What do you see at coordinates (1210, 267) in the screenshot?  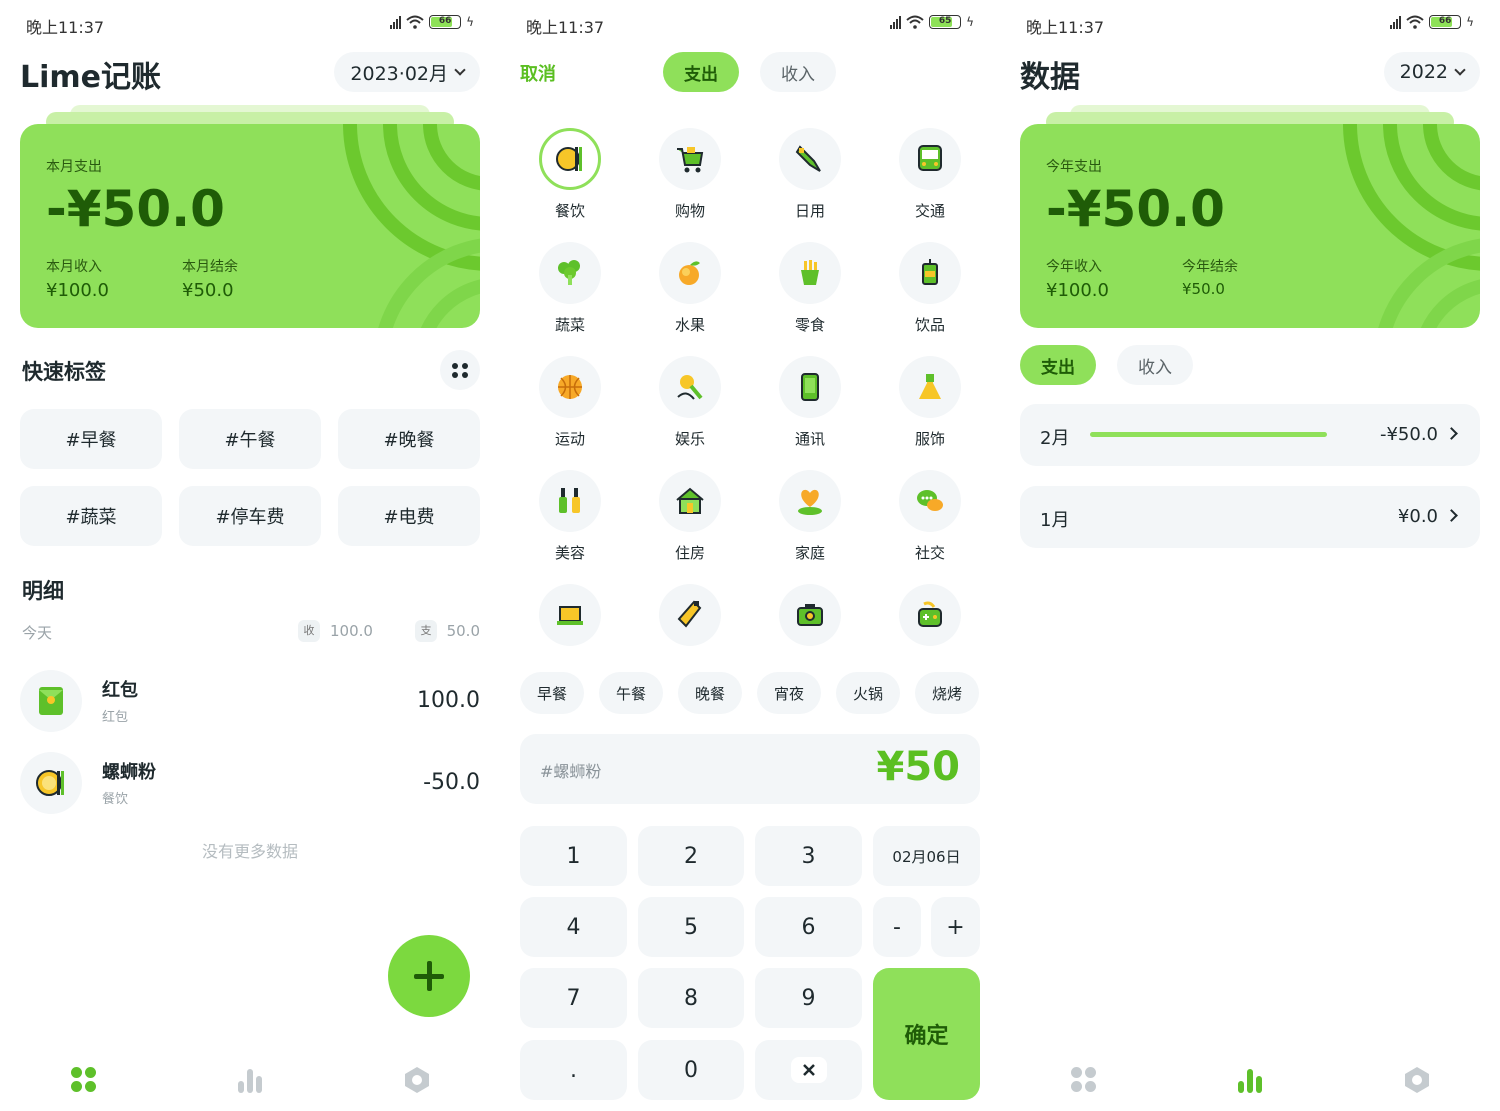 I see `balance-label: 今年结余` at bounding box center [1210, 267].